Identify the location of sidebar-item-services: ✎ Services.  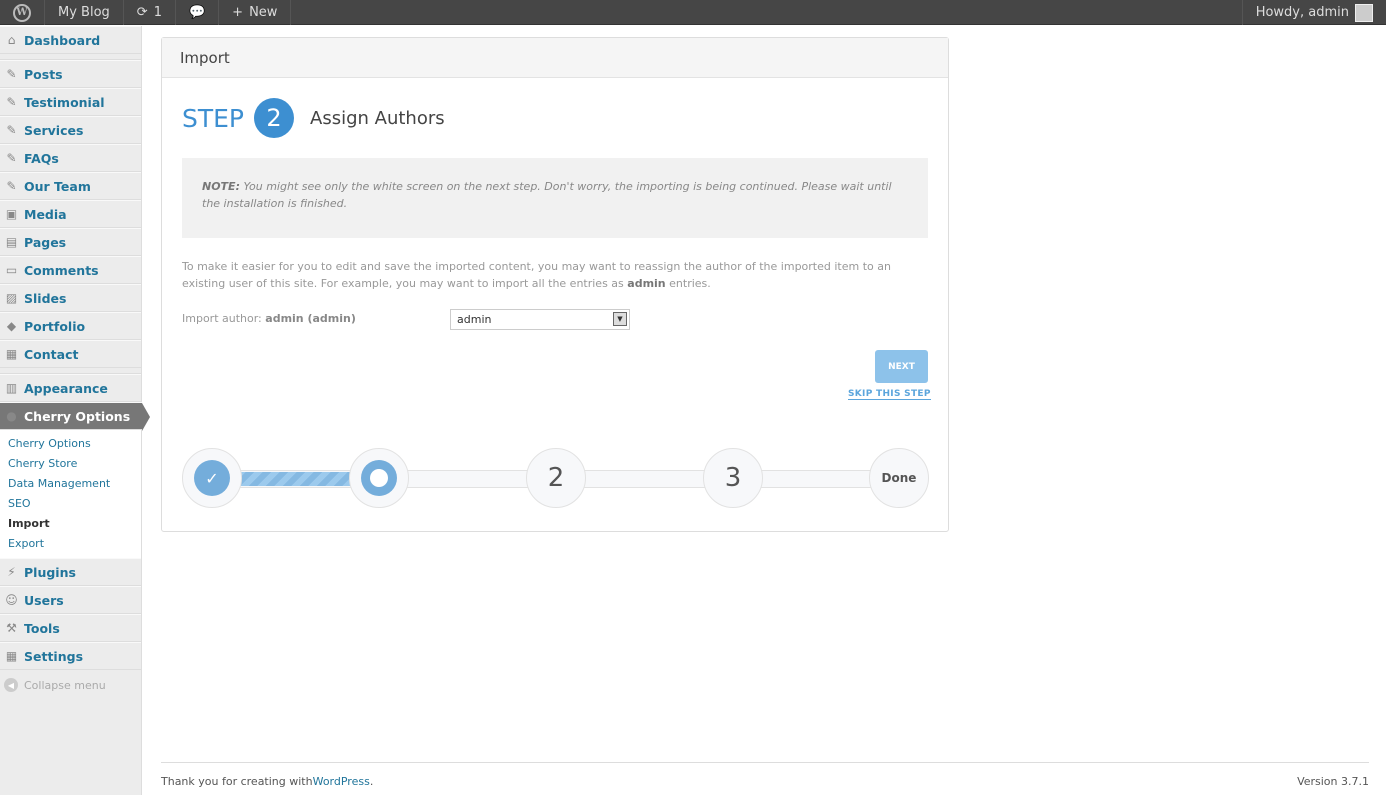
(70, 130).